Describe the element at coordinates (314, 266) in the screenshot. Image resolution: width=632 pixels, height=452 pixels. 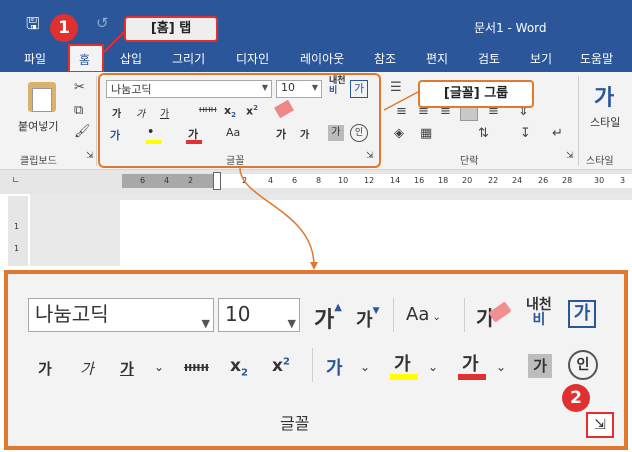
I see `arrowhead-zoom` at that location.